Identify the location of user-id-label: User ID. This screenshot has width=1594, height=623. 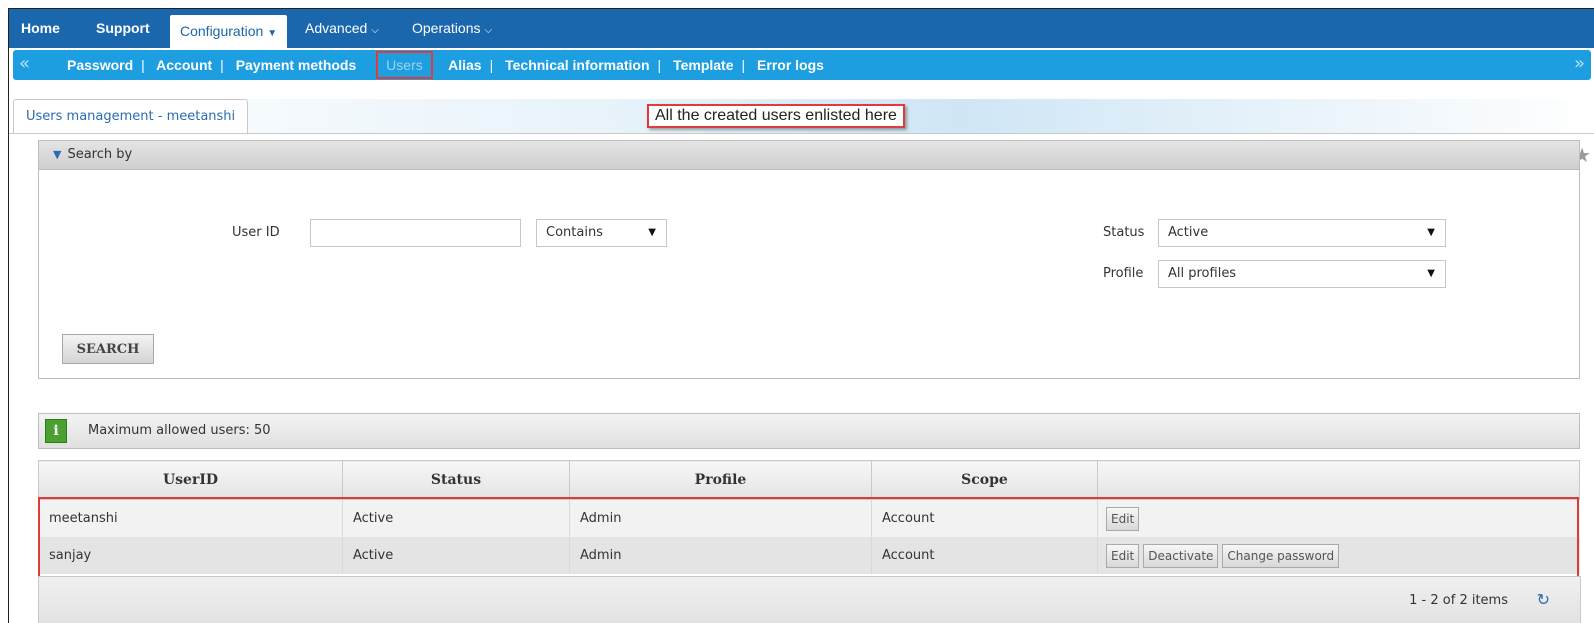
(256, 232).